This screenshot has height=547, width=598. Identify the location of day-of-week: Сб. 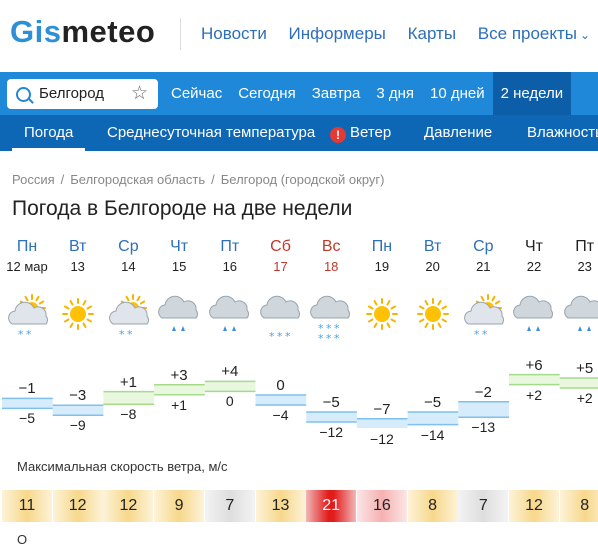
(280, 246).